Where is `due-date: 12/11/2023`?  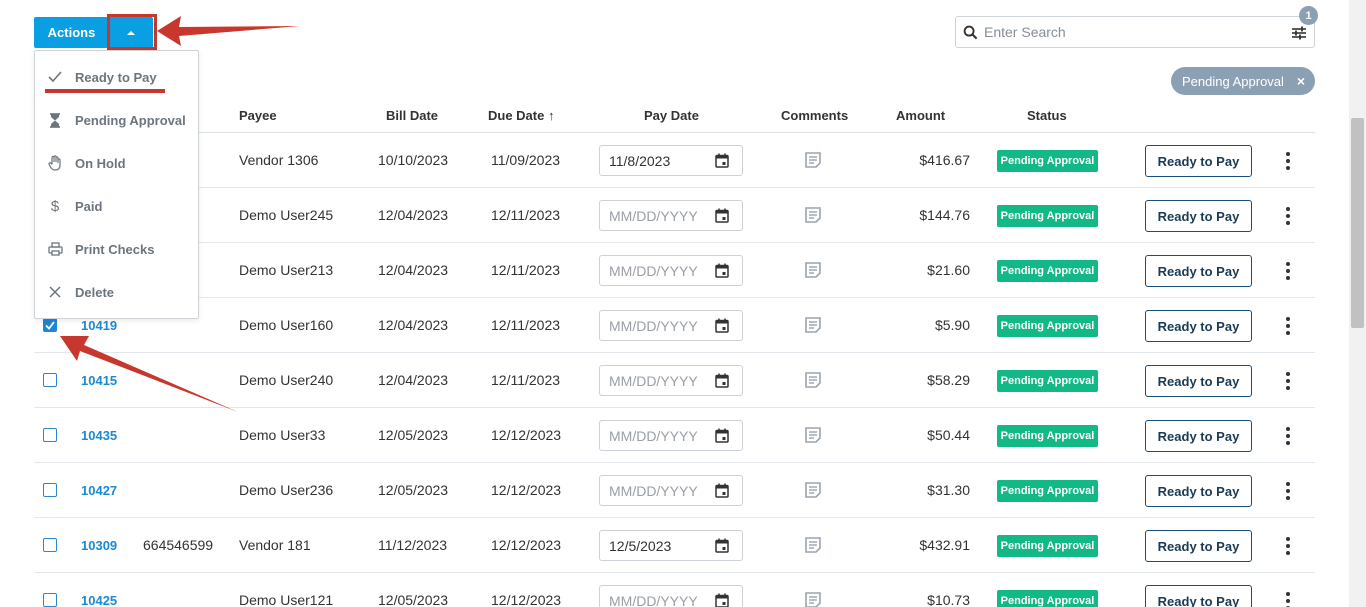
due-date: 12/11/2023 is located at coordinates (526, 270).